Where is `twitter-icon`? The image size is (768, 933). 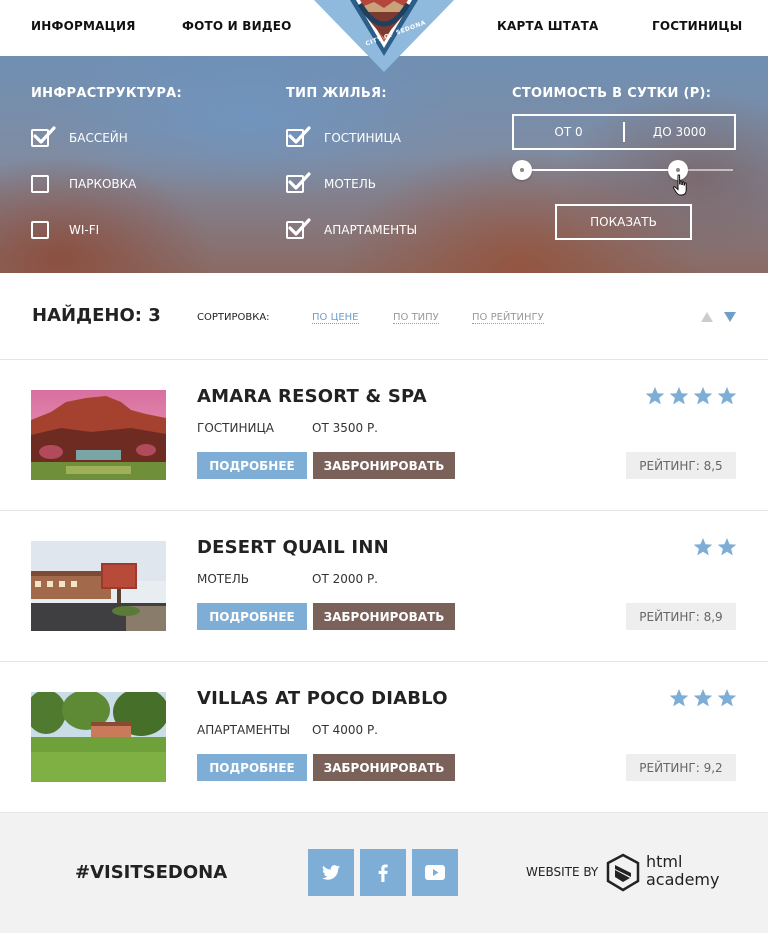 twitter-icon is located at coordinates (331, 872).